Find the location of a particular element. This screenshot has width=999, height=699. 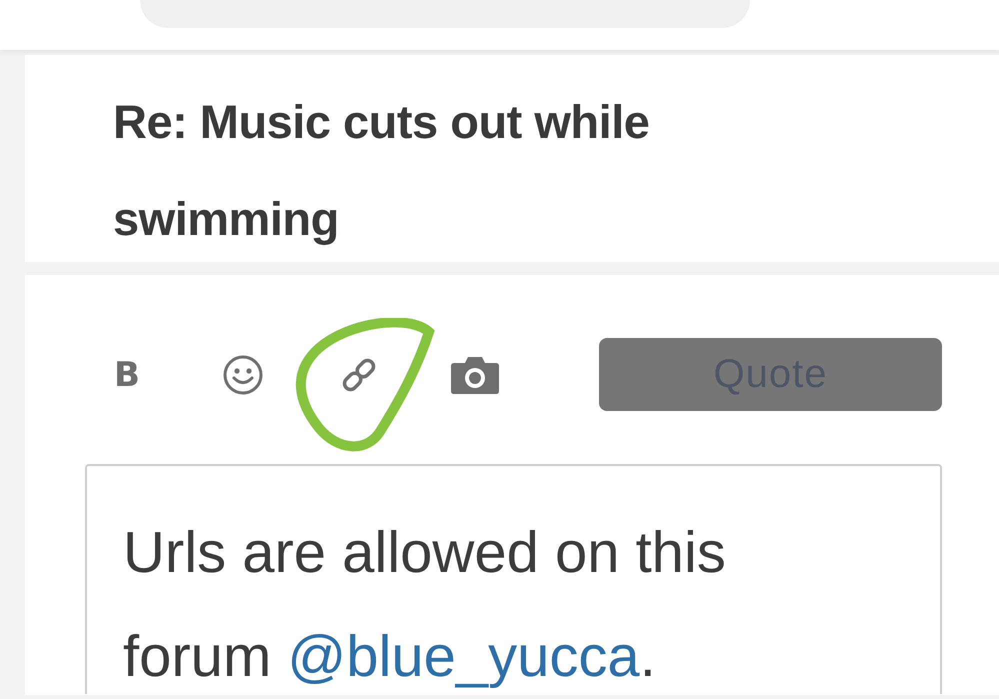

message-text: Urls are allowed on this forum @blue_yucca. is located at coordinates (425, 605).